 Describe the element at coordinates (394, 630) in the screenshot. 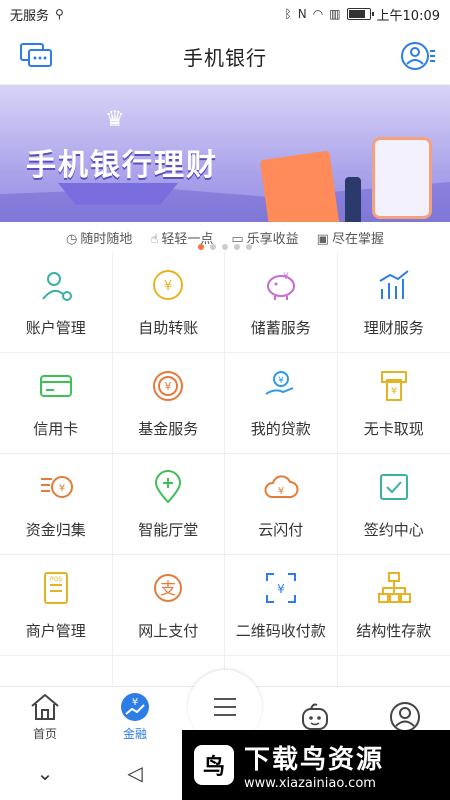

I see `service-label: 结构性存款` at that location.